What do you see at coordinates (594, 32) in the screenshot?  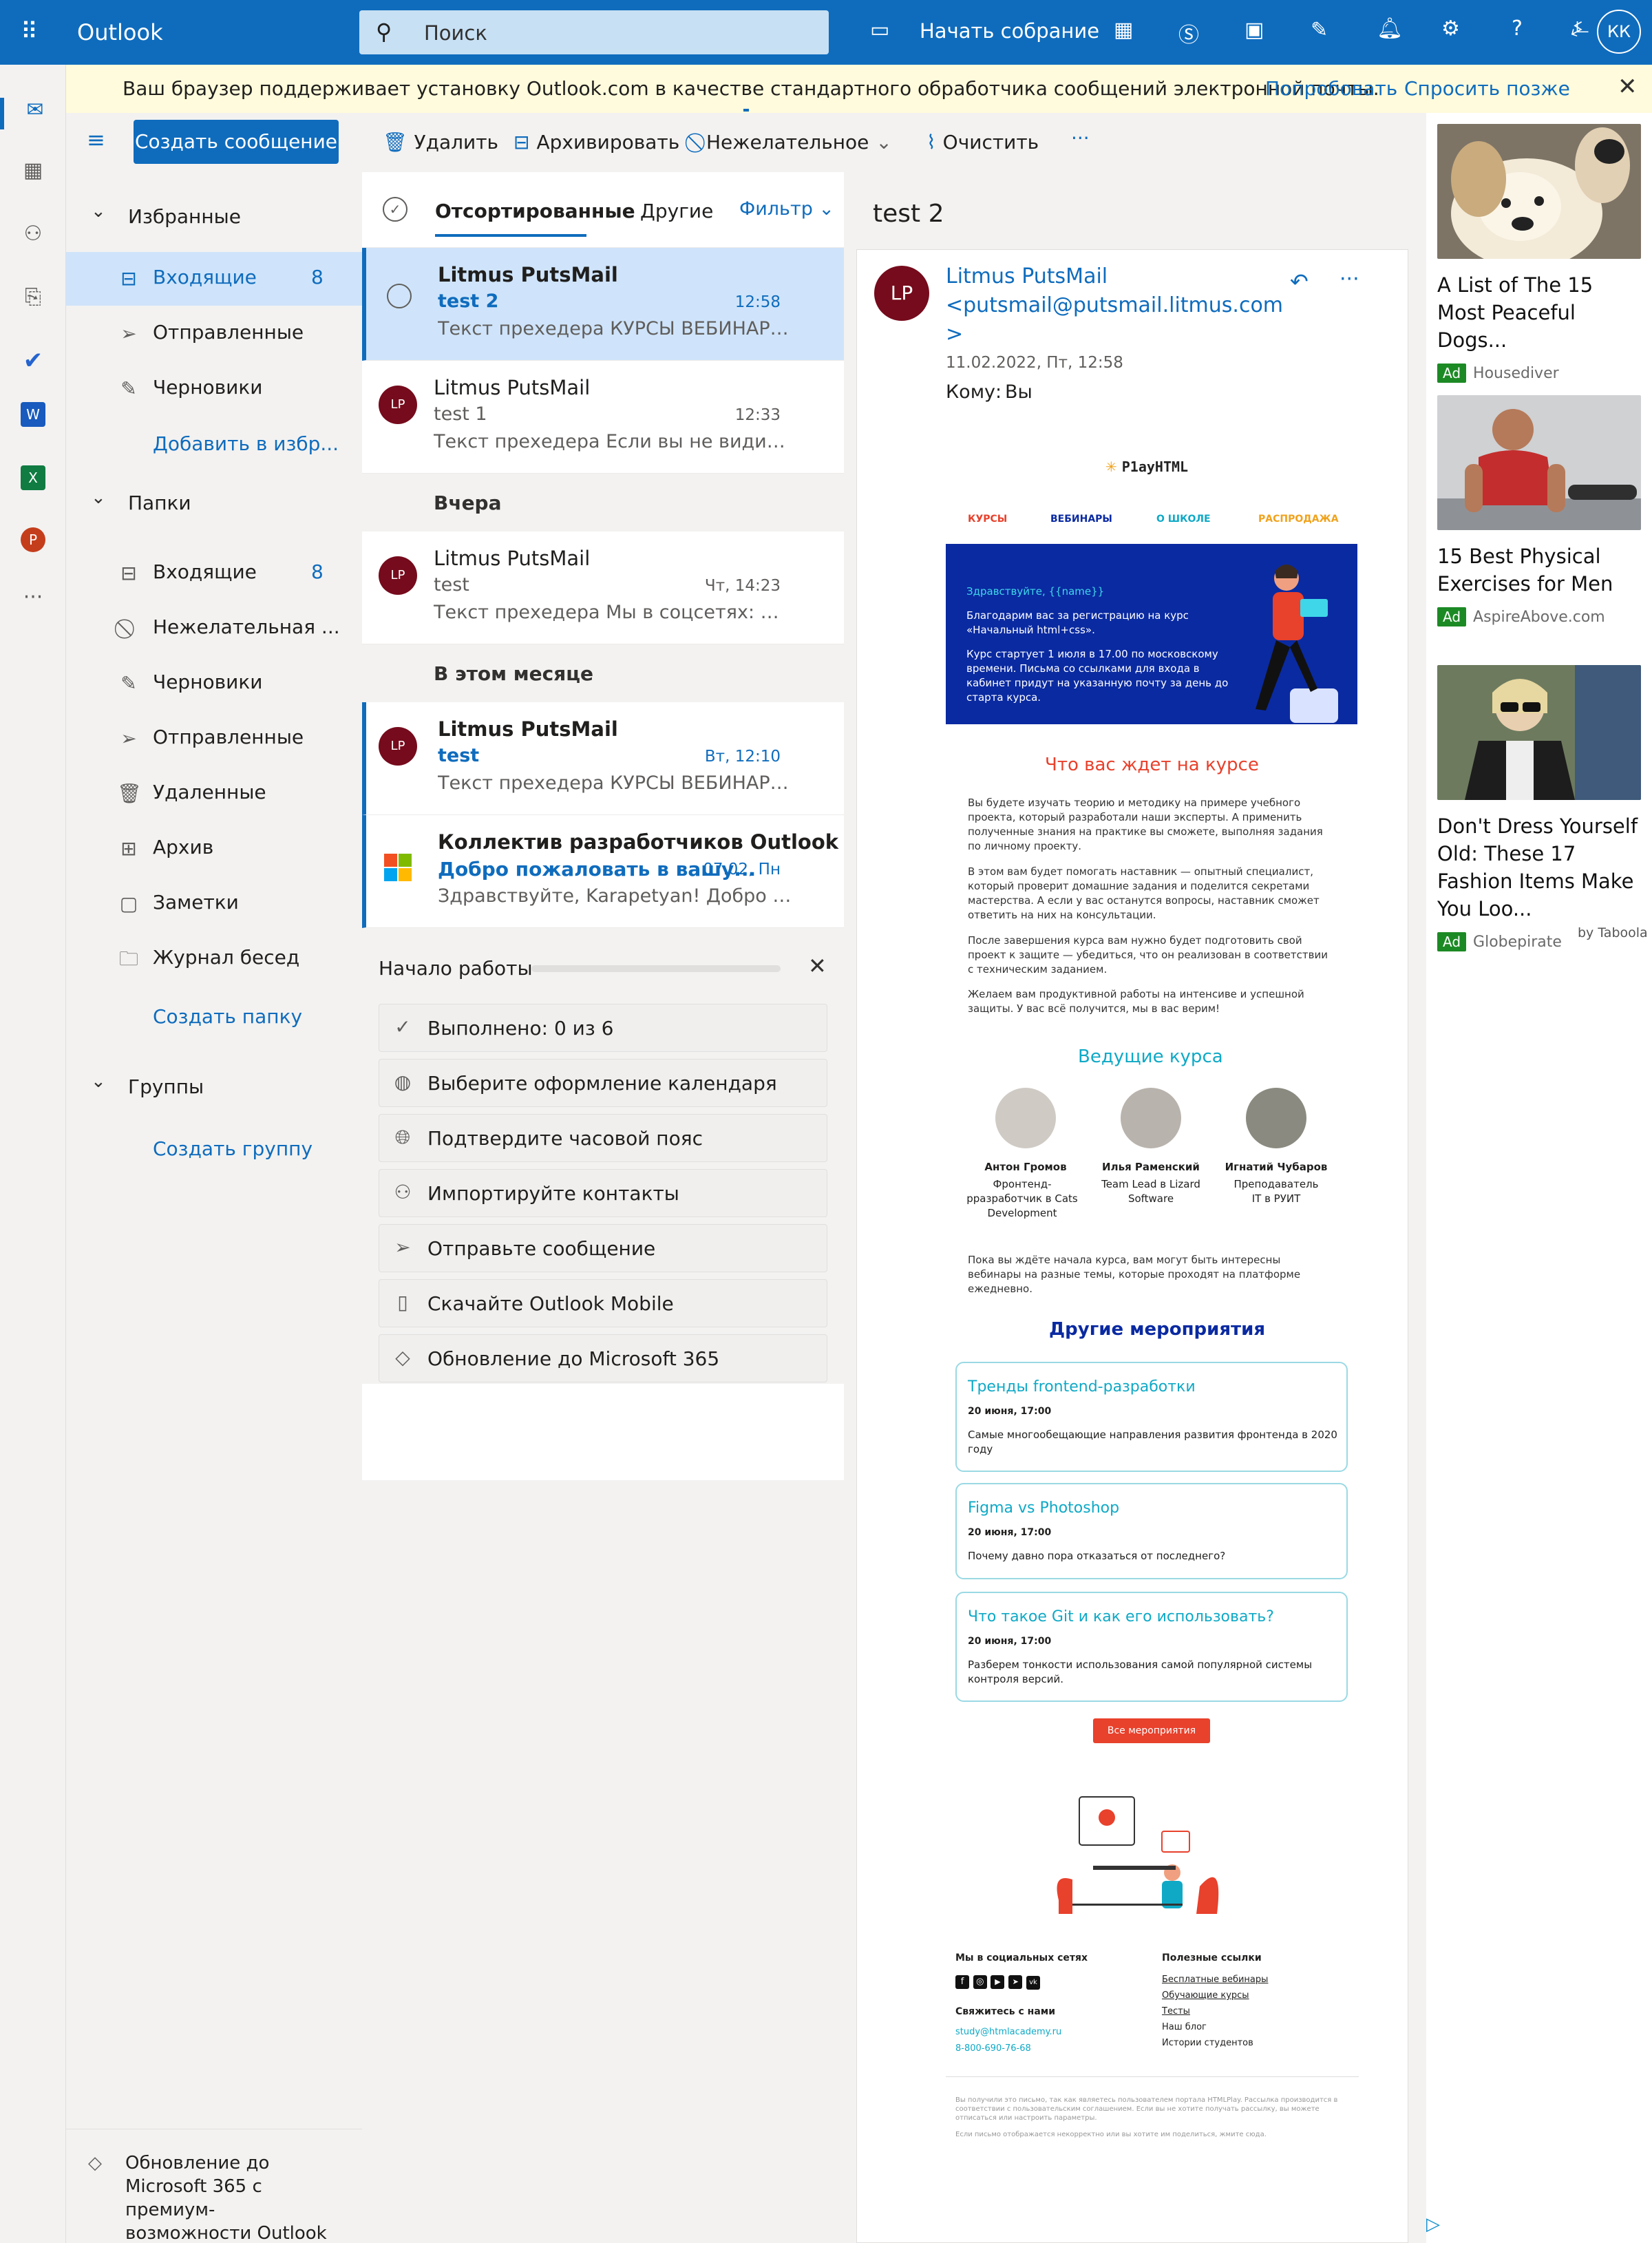 I see `search-box: ⚲ Поиск` at bounding box center [594, 32].